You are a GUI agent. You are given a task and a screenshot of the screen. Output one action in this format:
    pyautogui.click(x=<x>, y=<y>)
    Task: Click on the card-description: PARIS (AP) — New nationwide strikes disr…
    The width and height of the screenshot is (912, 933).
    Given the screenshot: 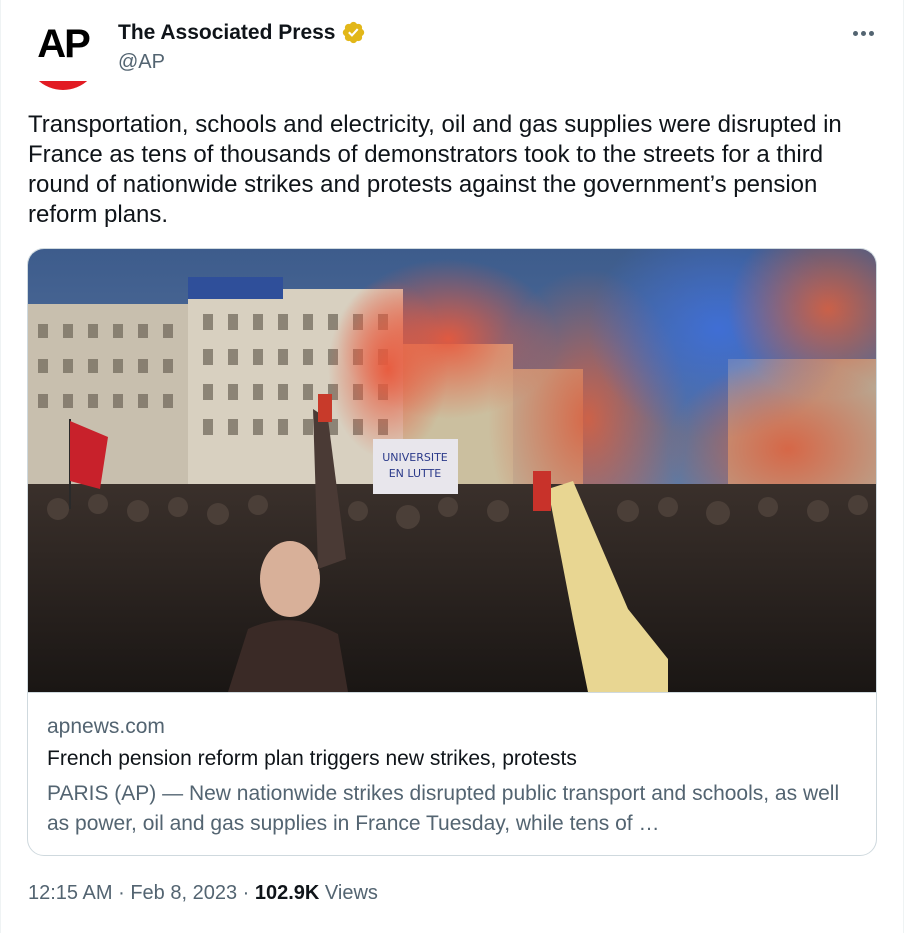 What is the action you would take?
    pyautogui.click(x=443, y=808)
    